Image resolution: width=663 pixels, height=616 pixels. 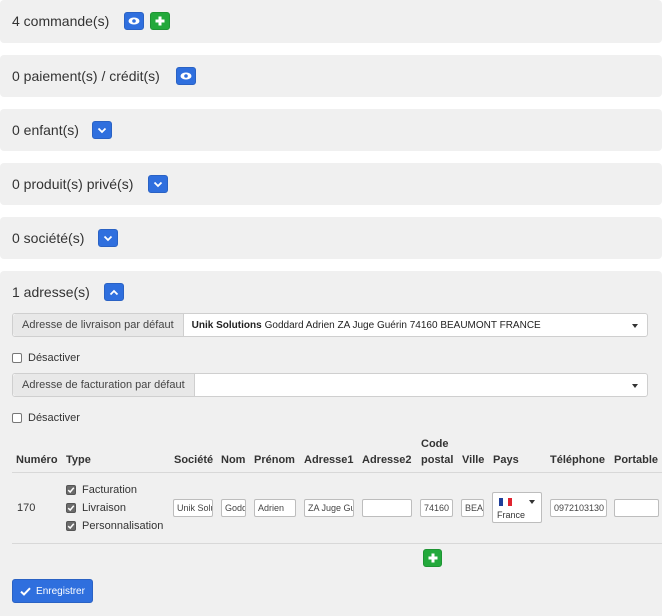 I want to click on private-products-panel-title: 0 produit(s) privé(s), so click(x=73, y=184).